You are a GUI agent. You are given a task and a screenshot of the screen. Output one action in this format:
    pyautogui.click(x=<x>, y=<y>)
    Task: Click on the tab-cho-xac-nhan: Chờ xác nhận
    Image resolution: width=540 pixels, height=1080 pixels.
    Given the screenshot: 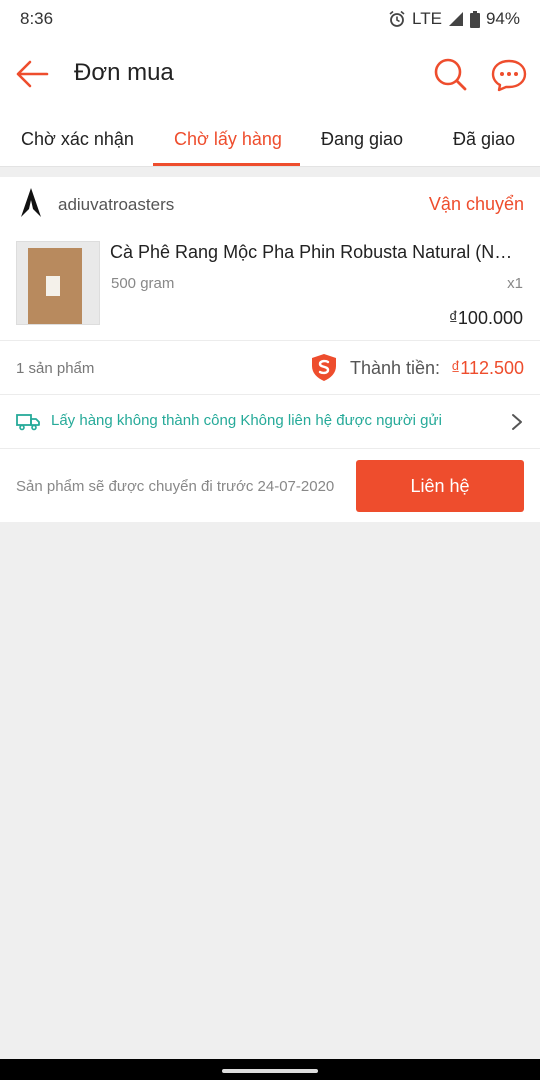 What is the action you would take?
    pyautogui.click(x=77, y=138)
    